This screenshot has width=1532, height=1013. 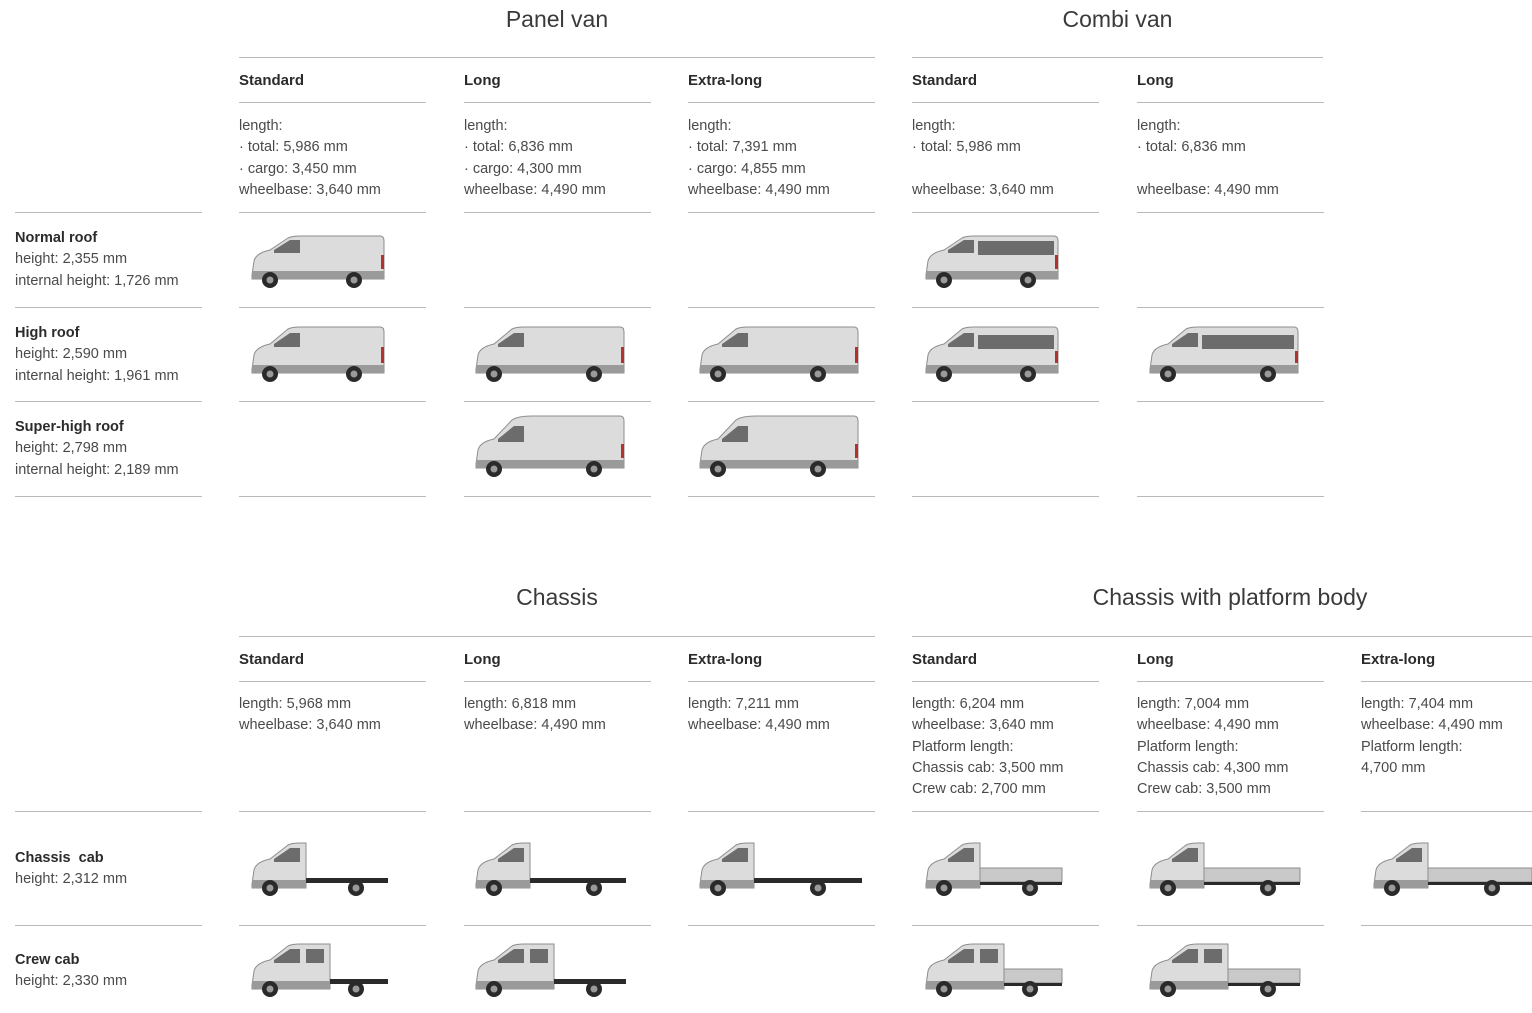 What do you see at coordinates (966, 147) in the screenshot?
I see `spec-line: · total: 5,986 mm` at bounding box center [966, 147].